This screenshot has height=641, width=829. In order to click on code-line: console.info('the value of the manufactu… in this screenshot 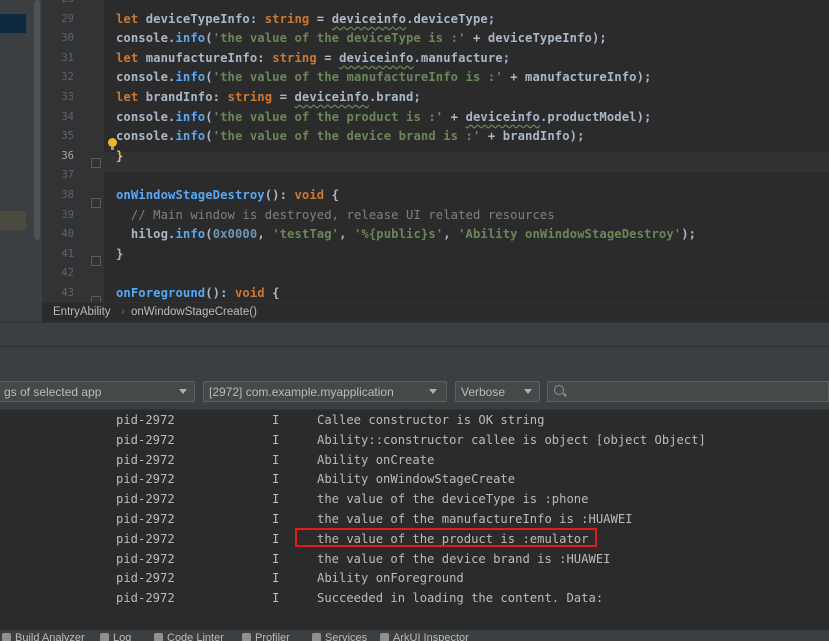, I will do `click(384, 78)`.